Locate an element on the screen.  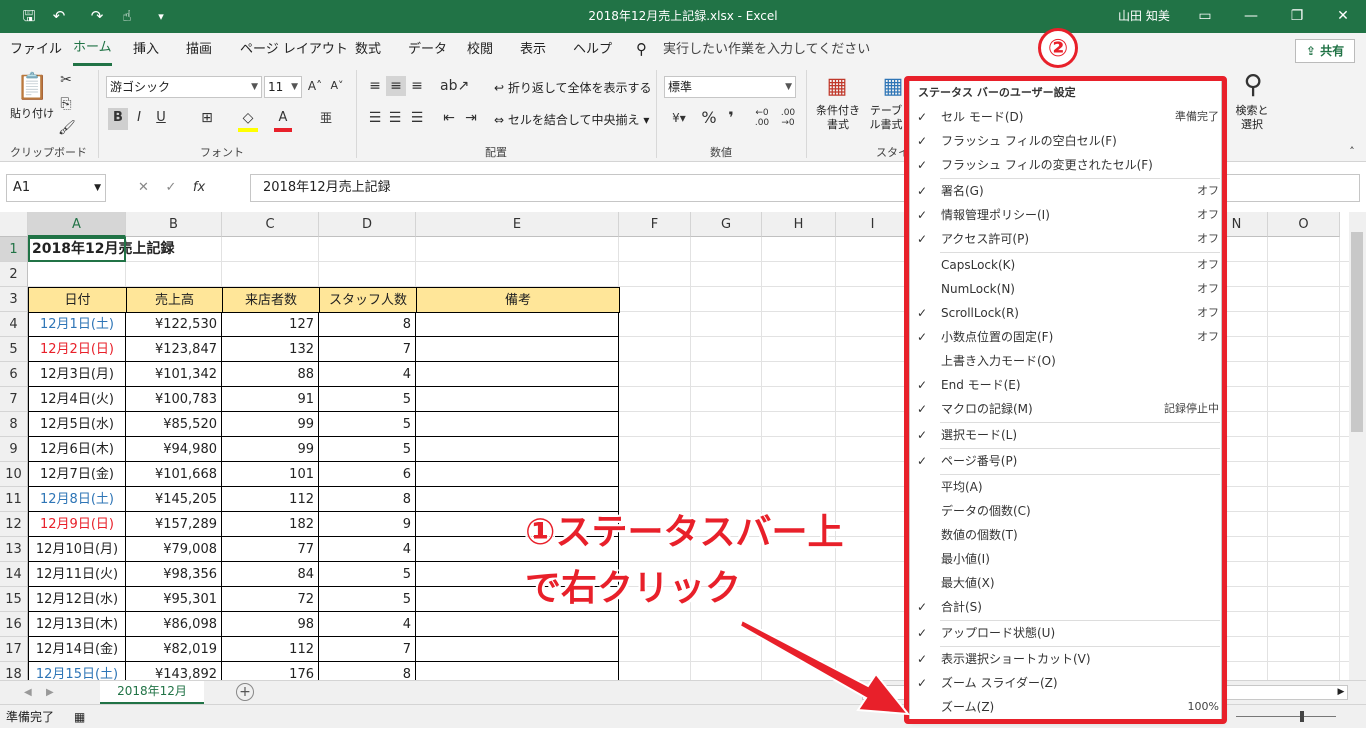
row-header: 12 is located at coordinates (14, 524).